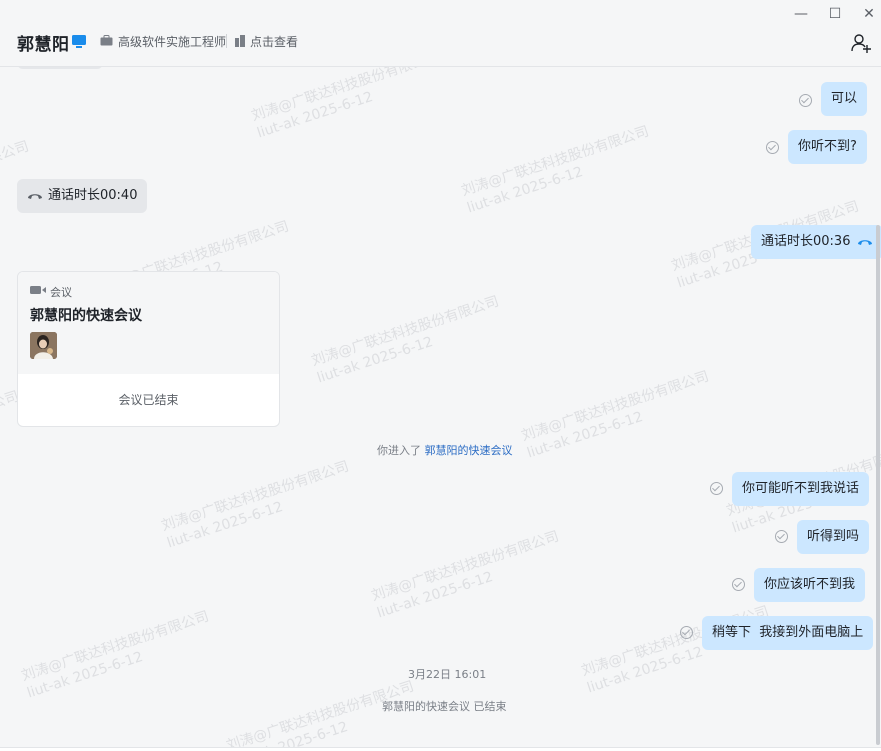  What do you see at coordinates (810, 585) in the screenshot?
I see `outgoing-message: 你应该听不到我` at bounding box center [810, 585].